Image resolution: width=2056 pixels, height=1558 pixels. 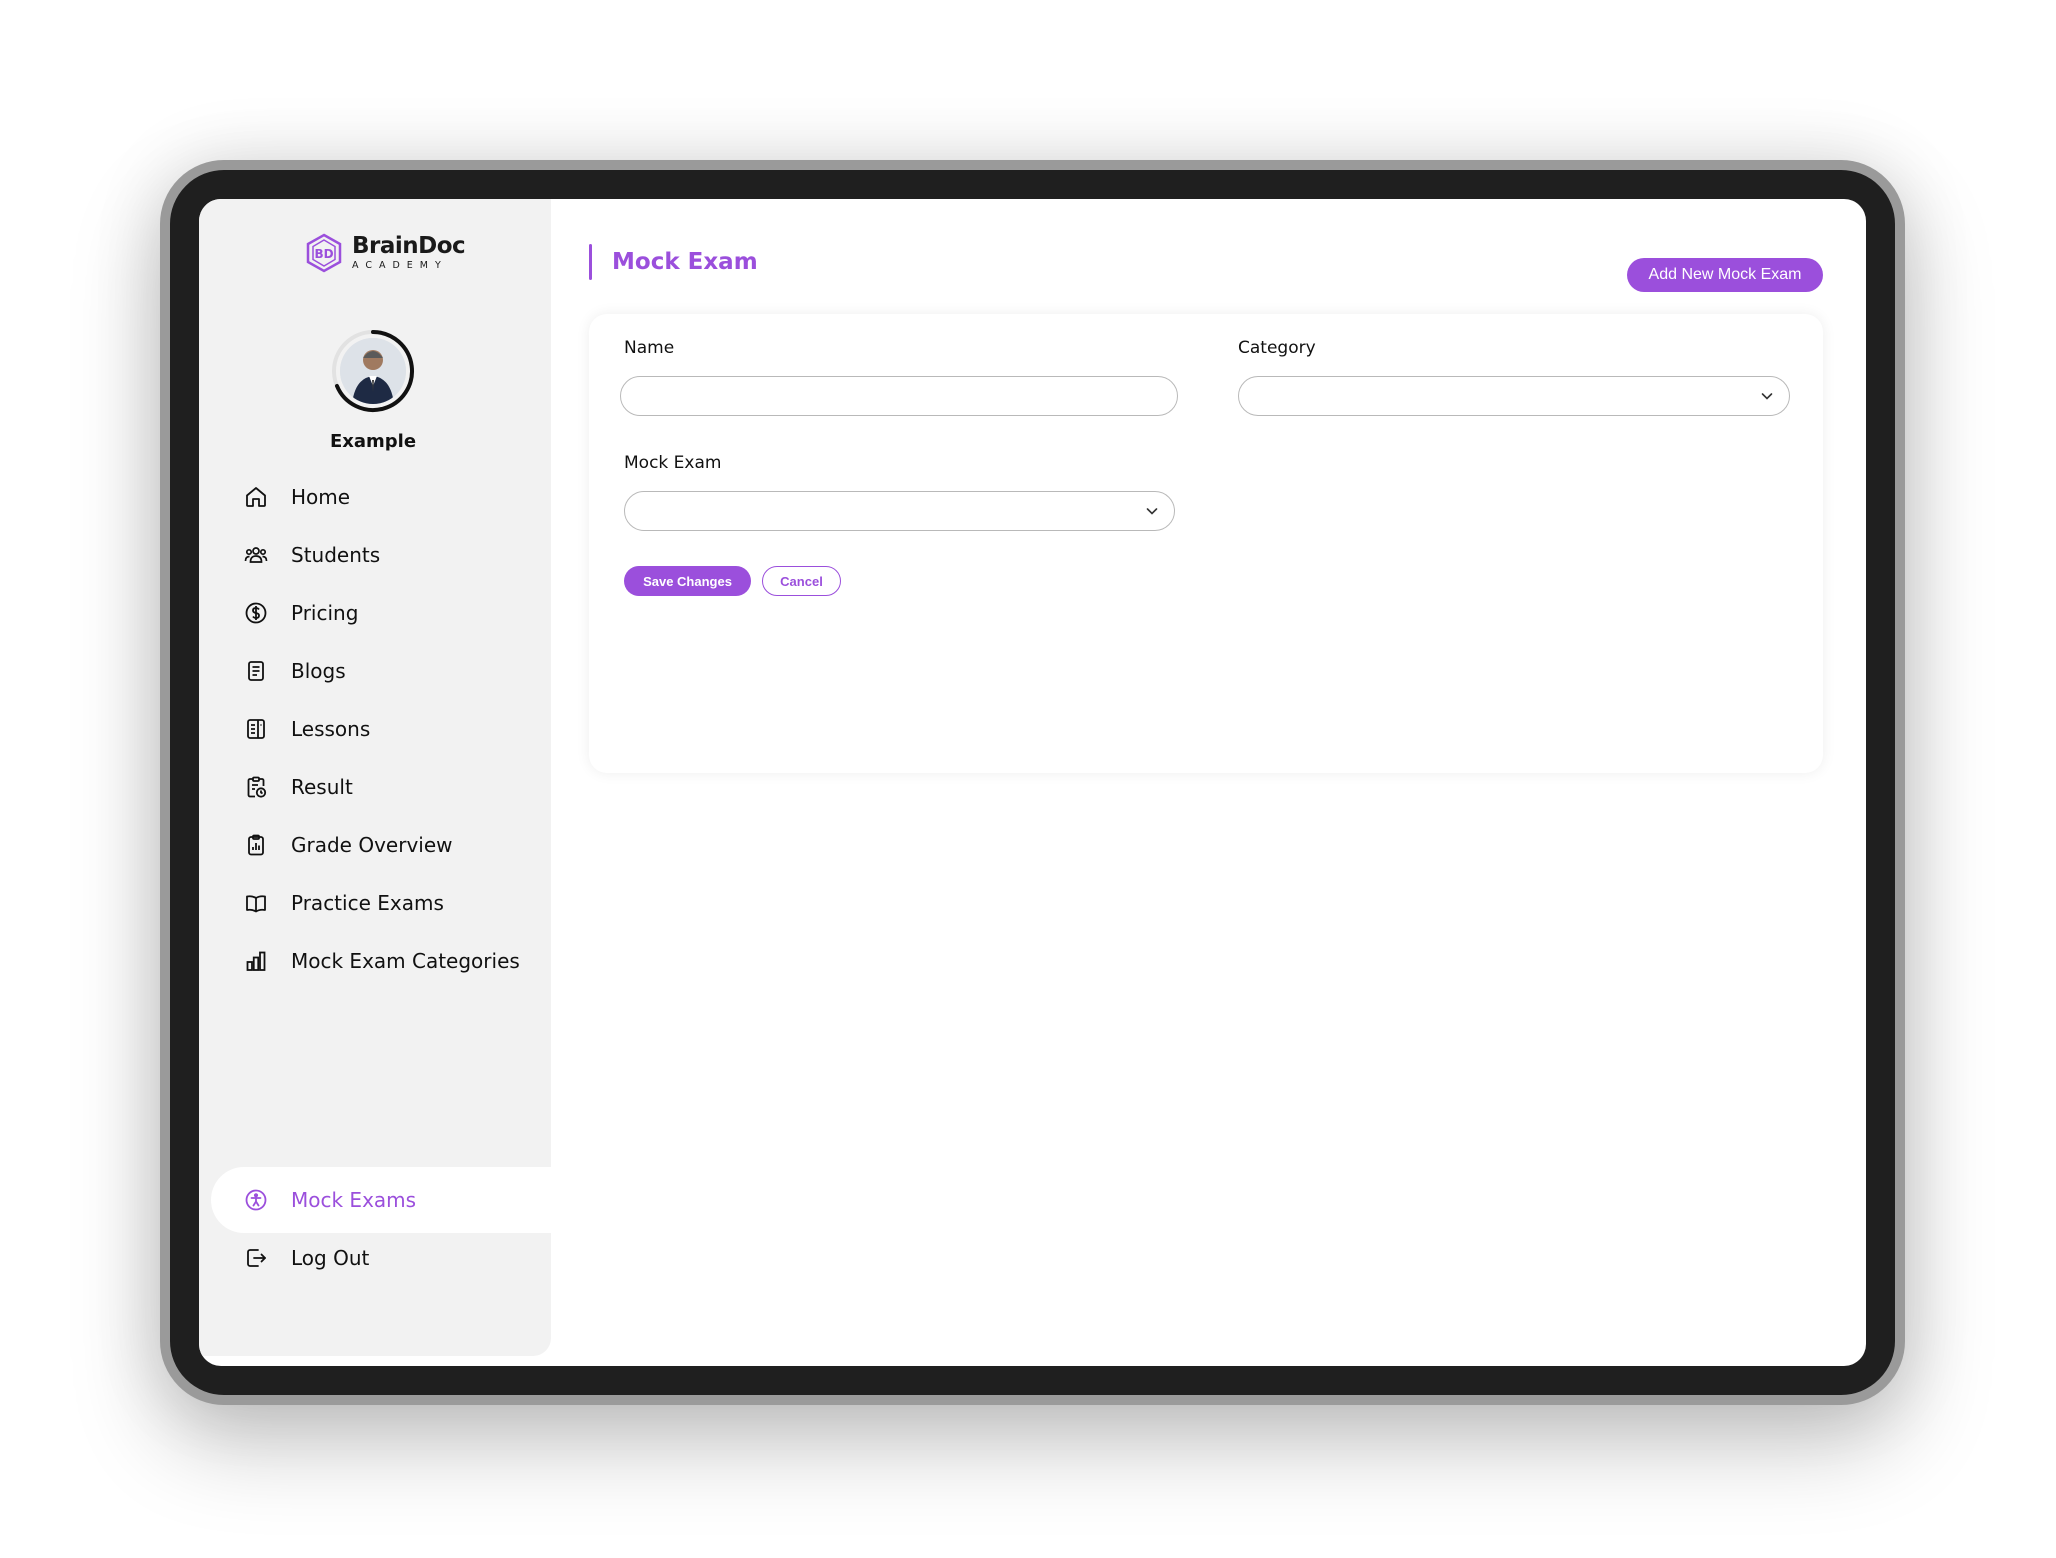 What do you see at coordinates (256, 845) in the screenshot?
I see `clipboard-chart-icon` at bounding box center [256, 845].